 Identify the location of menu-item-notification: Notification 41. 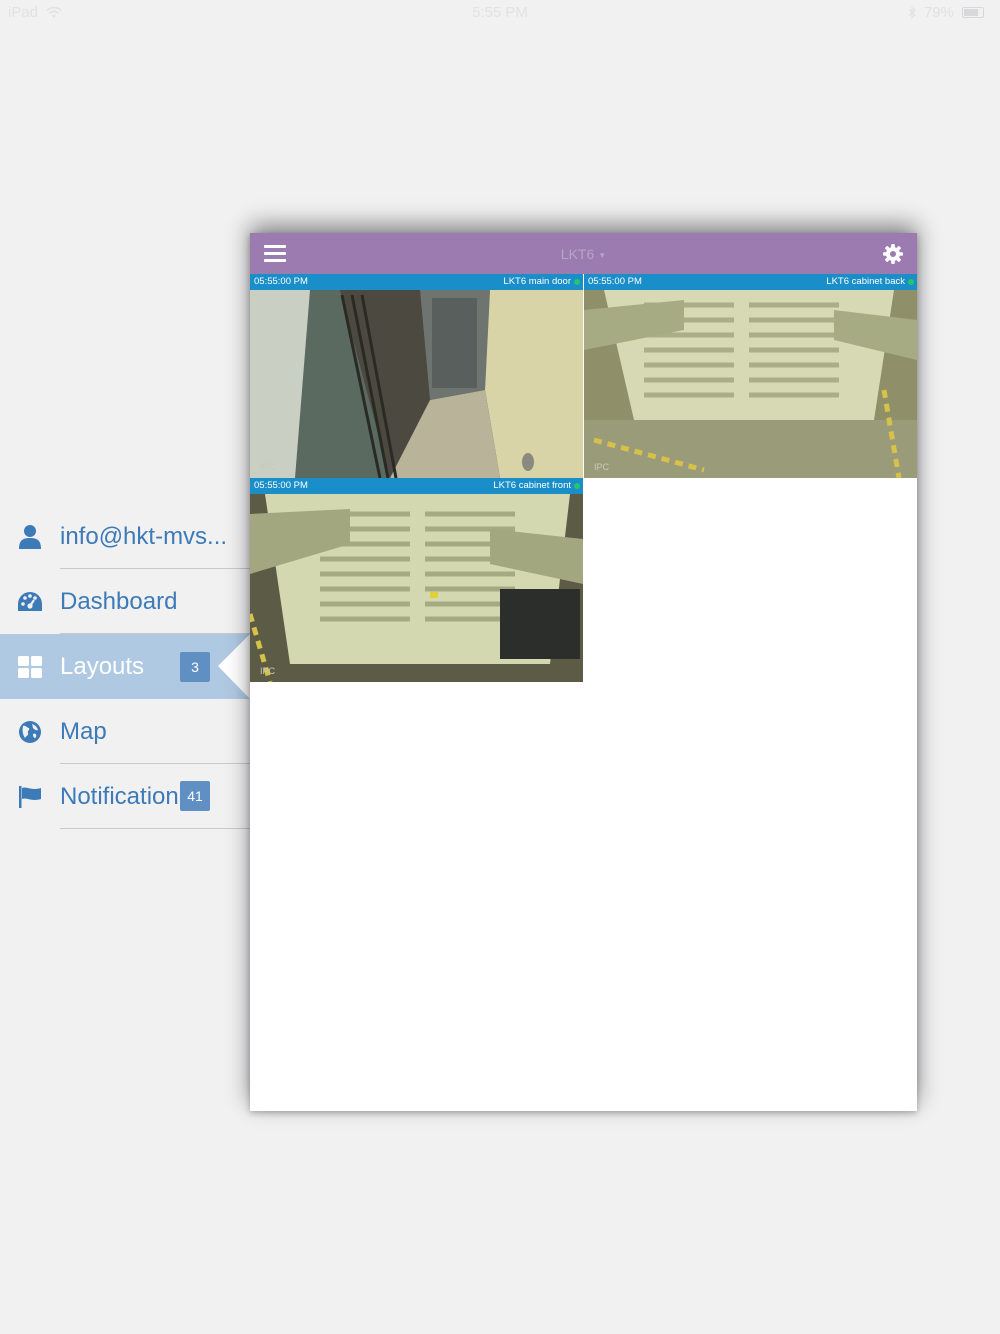
(125, 796).